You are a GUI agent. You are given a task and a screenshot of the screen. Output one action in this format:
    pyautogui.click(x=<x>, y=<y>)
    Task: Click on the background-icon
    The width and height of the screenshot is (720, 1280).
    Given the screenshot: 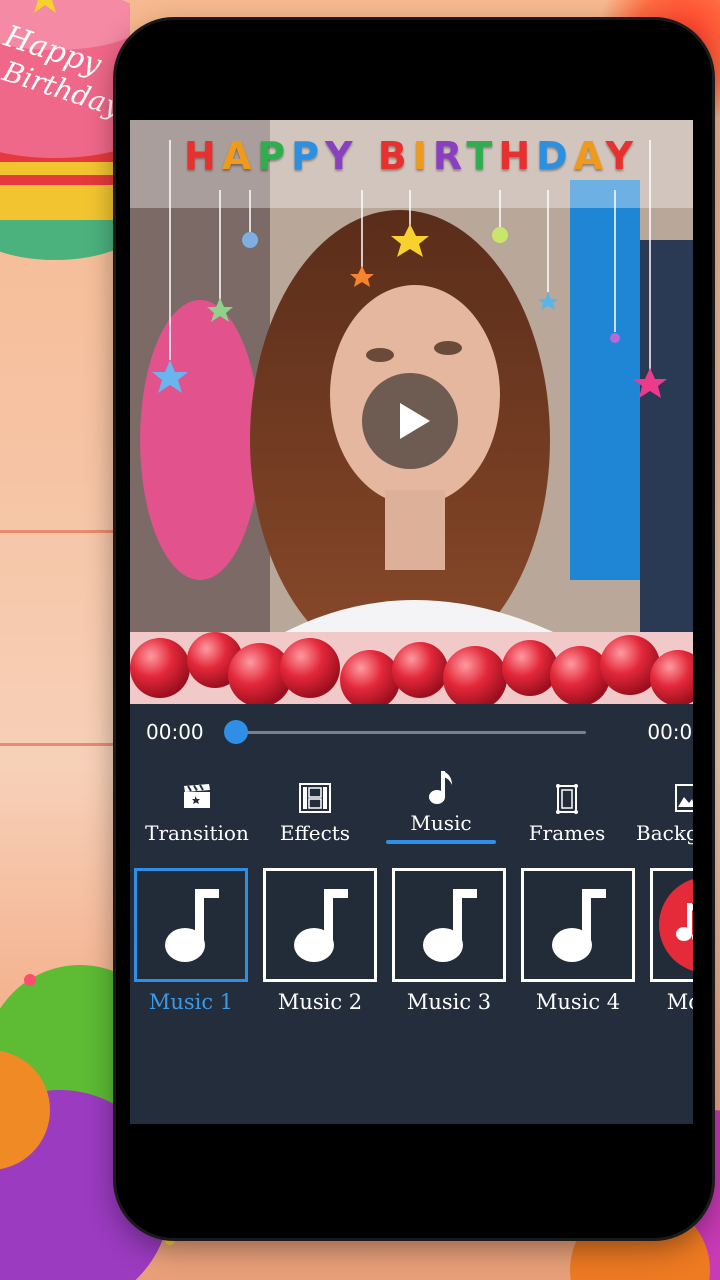 What is the action you would take?
    pyautogui.click(x=684, y=798)
    